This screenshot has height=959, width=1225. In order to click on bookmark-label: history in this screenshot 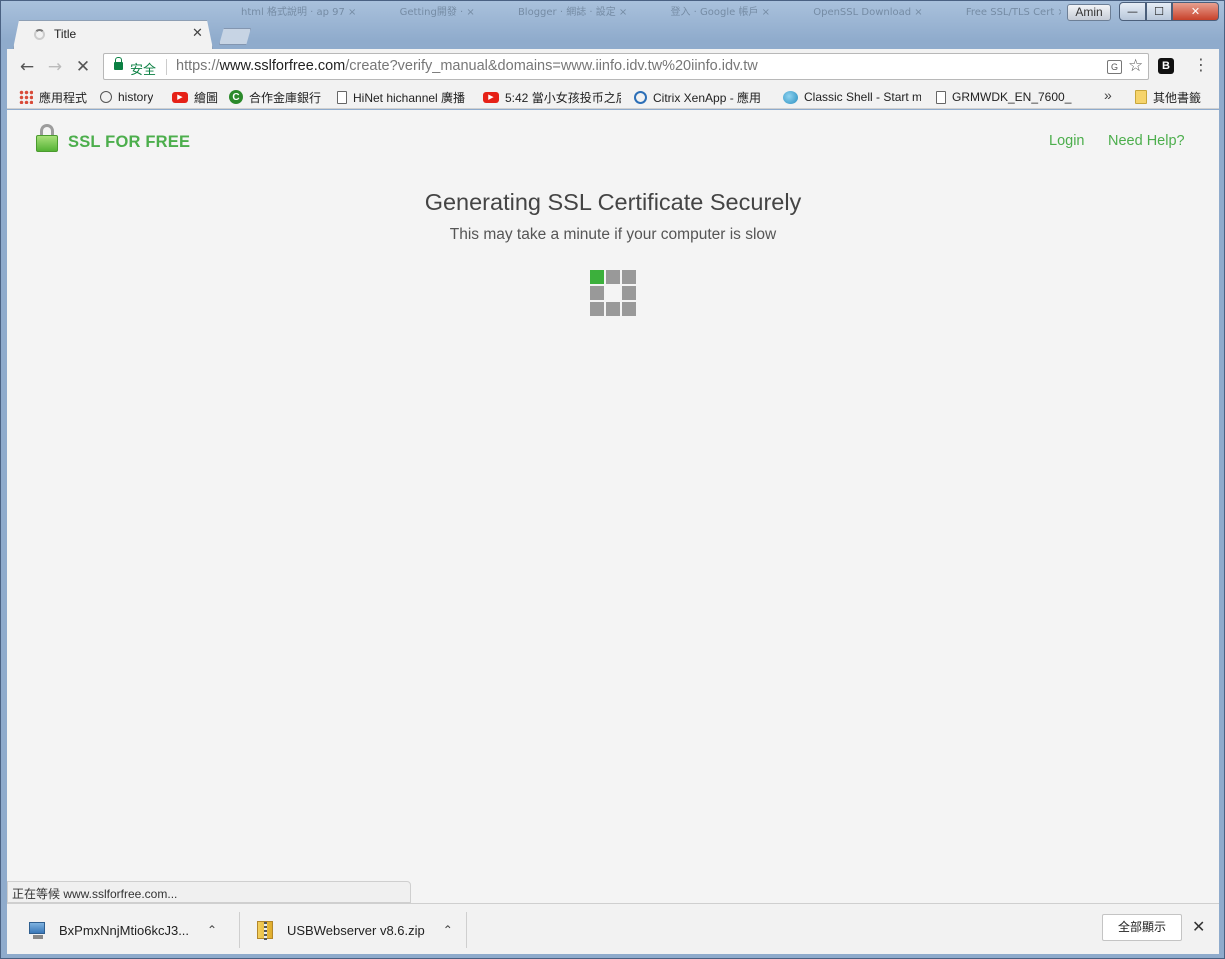, I will do `click(136, 97)`.